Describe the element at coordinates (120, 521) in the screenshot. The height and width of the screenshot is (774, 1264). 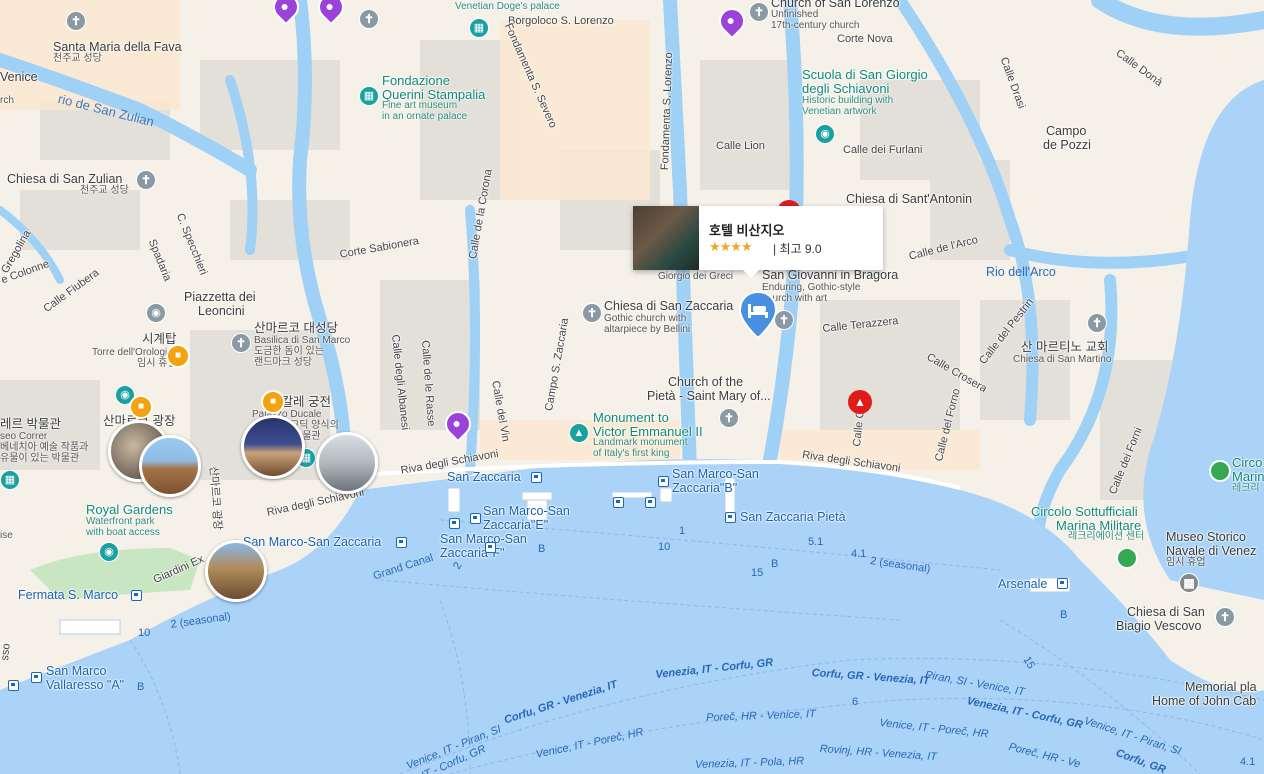
I see `label-royal-sub1: Waterfront park` at that location.